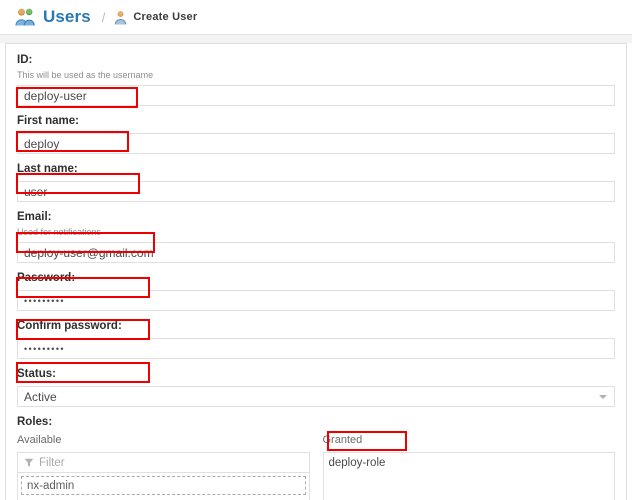 This screenshot has height=500, width=632. Describe the element at coordinates (316, 95) in the screenshot. I see `id-input: deploy-user` at that location.